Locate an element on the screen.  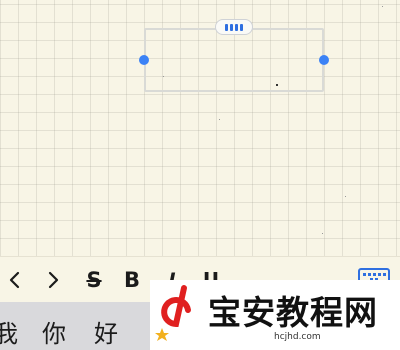
ime-candidate: 你 is located at coordinates (54, 331).